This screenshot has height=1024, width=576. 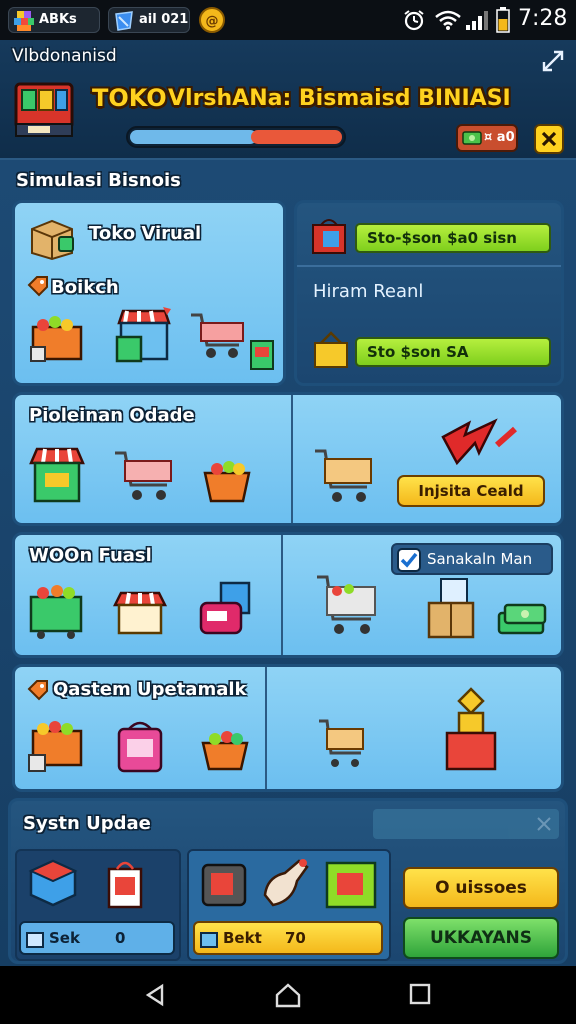 What do you see at coordinates (339, 98) in the screenshot?
I see `game-title: VlrshANa: Bismaisd BINIASI` at bounding box center [339, 98].